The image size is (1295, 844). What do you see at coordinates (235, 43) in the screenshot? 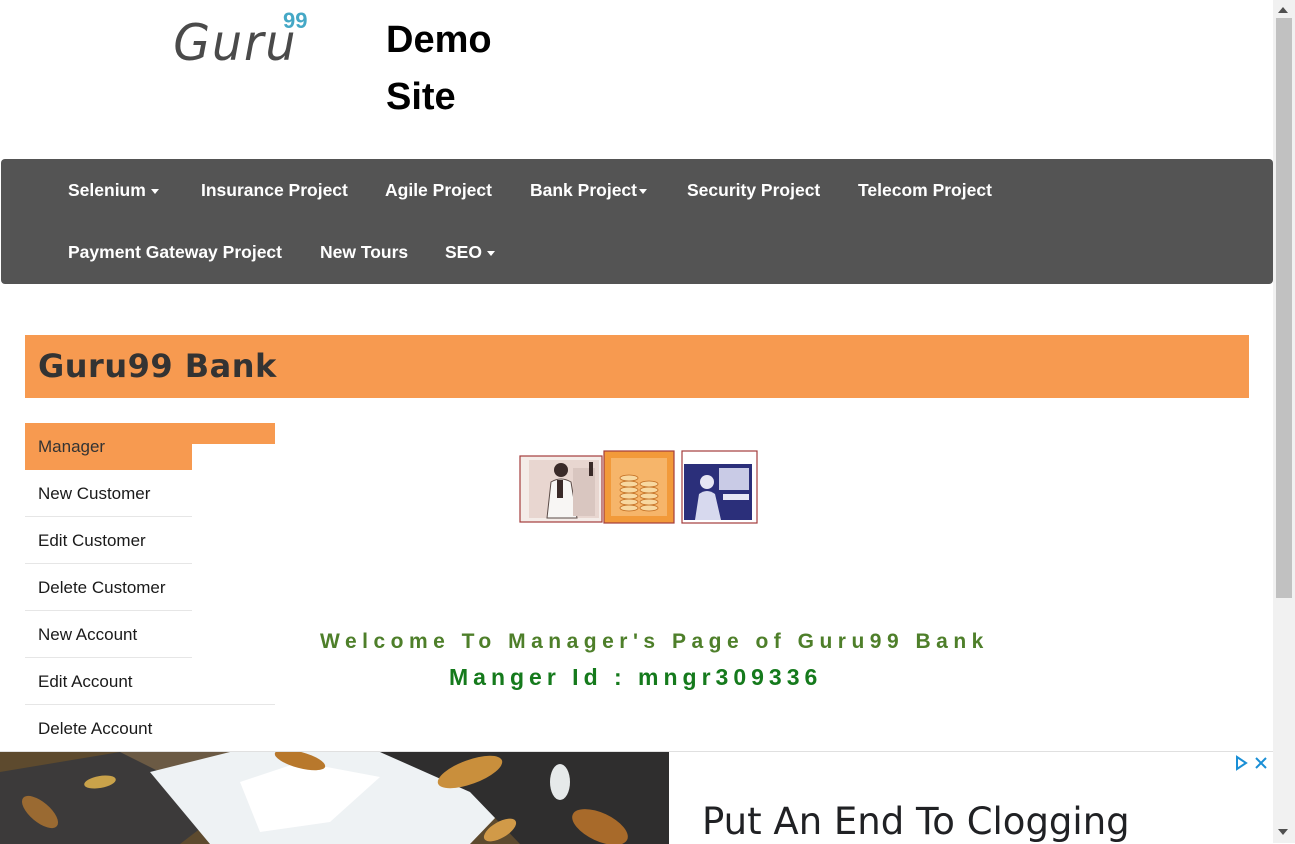
I see `logo-text: Guru` at bounding box center [235, 43].